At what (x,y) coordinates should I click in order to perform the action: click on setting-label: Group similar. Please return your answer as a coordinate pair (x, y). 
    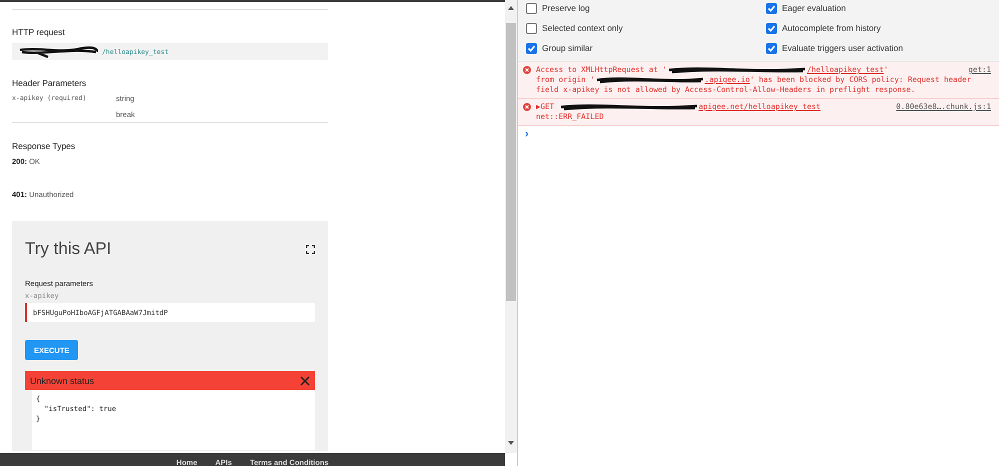
    Looking at the image, I should click on (567, 48).